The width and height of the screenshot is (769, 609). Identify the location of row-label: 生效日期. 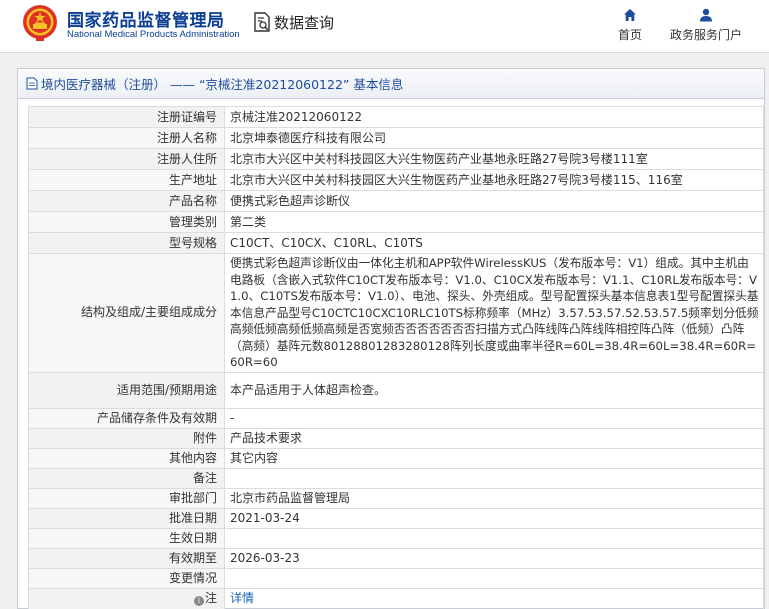
(126, 538).